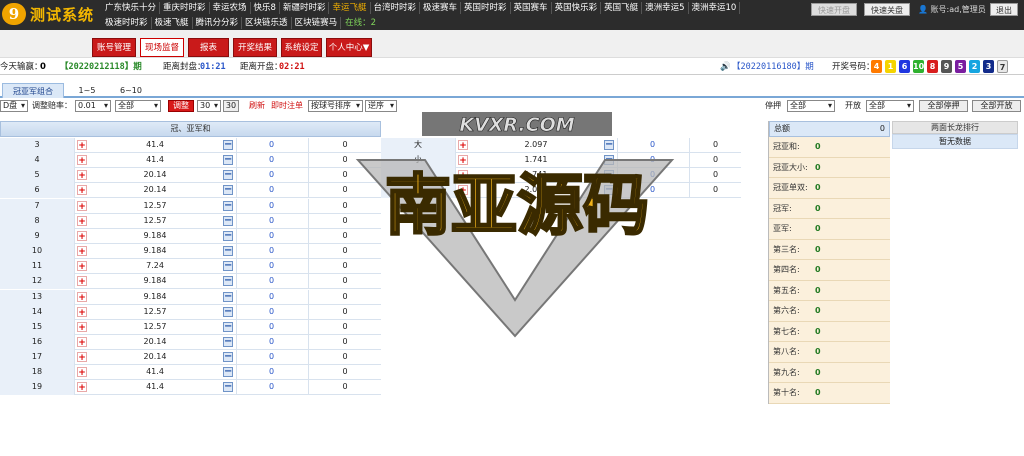 Image resolution: width=1024 pixels, height=456 pixels. What do you see at coordinates (131, 8) in the screenshot?
I see `game-link: 广东快乐十分` at bounding box center [131, 8].